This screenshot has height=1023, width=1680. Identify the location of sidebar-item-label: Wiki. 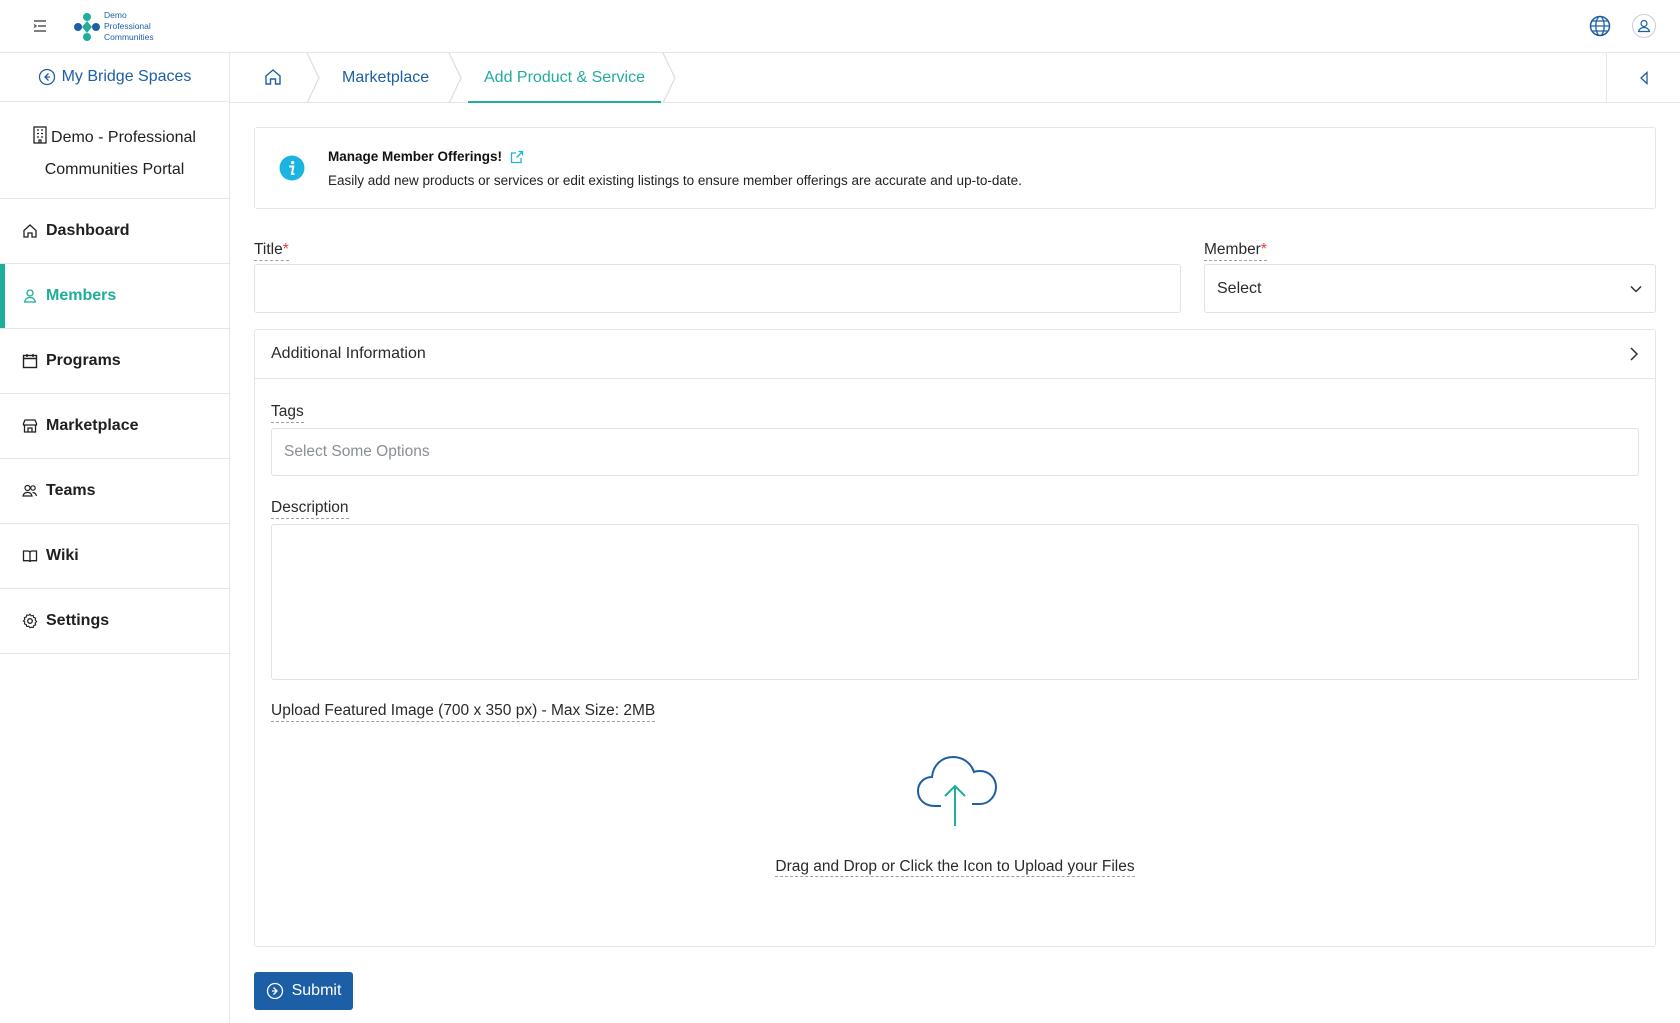
(62, 555).